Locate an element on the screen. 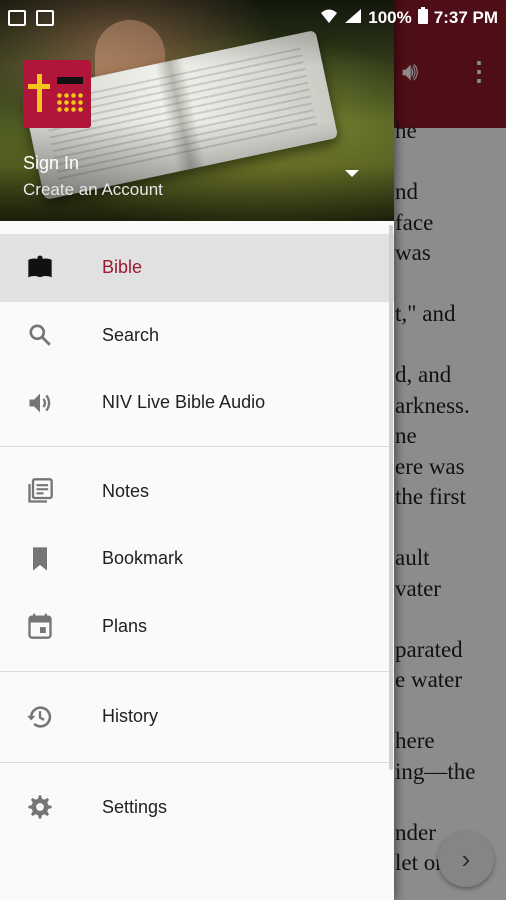 This screenshot has height=900, width=506. status-bar: 100% 7:37 PM is located at coordinates (253, 18).